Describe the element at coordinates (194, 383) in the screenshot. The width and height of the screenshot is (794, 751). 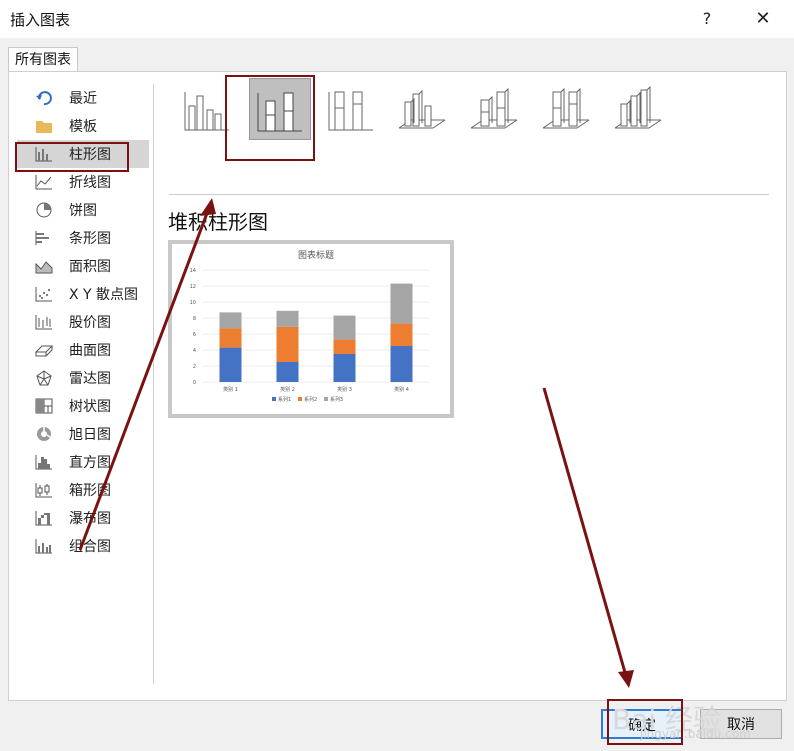
I see `y-tick-label: 0` at that location.